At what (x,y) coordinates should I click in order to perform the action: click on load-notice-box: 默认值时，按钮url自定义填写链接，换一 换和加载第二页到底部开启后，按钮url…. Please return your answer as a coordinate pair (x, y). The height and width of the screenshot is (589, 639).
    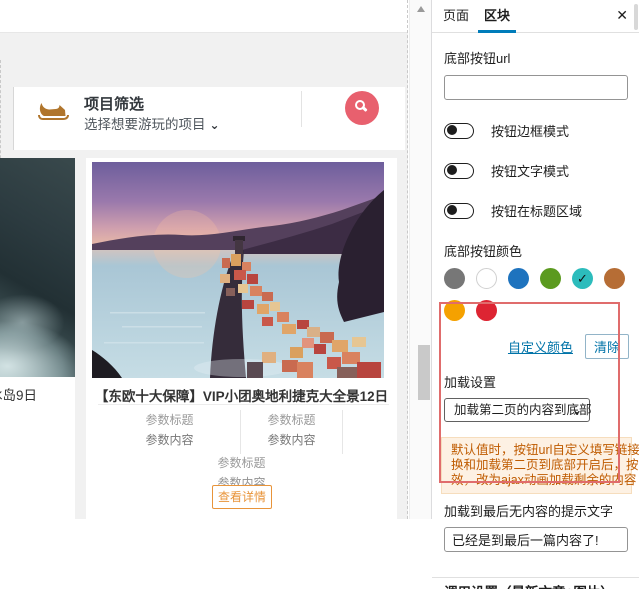
    Looking at the image, I should click on (540, 465).